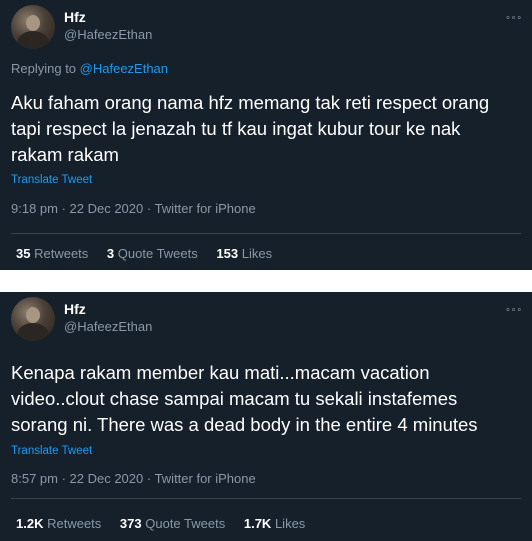  I want to click on quote-tweets-stat: 373 Quote Tweets, so click(172, 523).